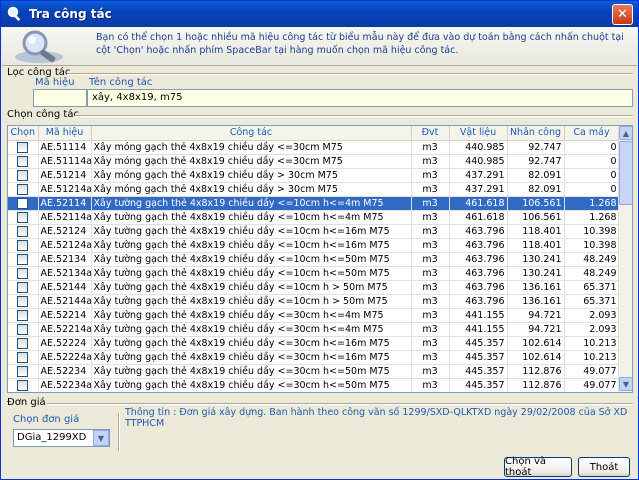 This screenshot has width=639, height=480. Describe the element at coordinates (625, 173) in the screenshot. I see `scroll-thumb` at that location.